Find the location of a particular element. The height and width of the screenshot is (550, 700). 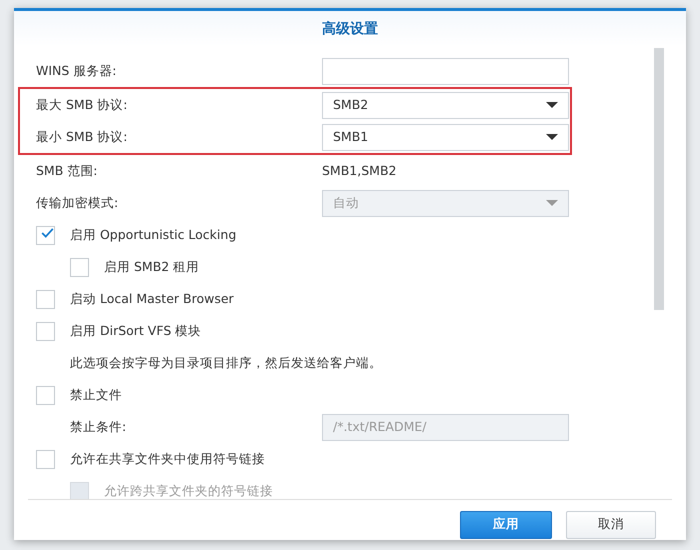

checkbox-label: 启动 Local Master Browser is located at coordinates (152, 299).